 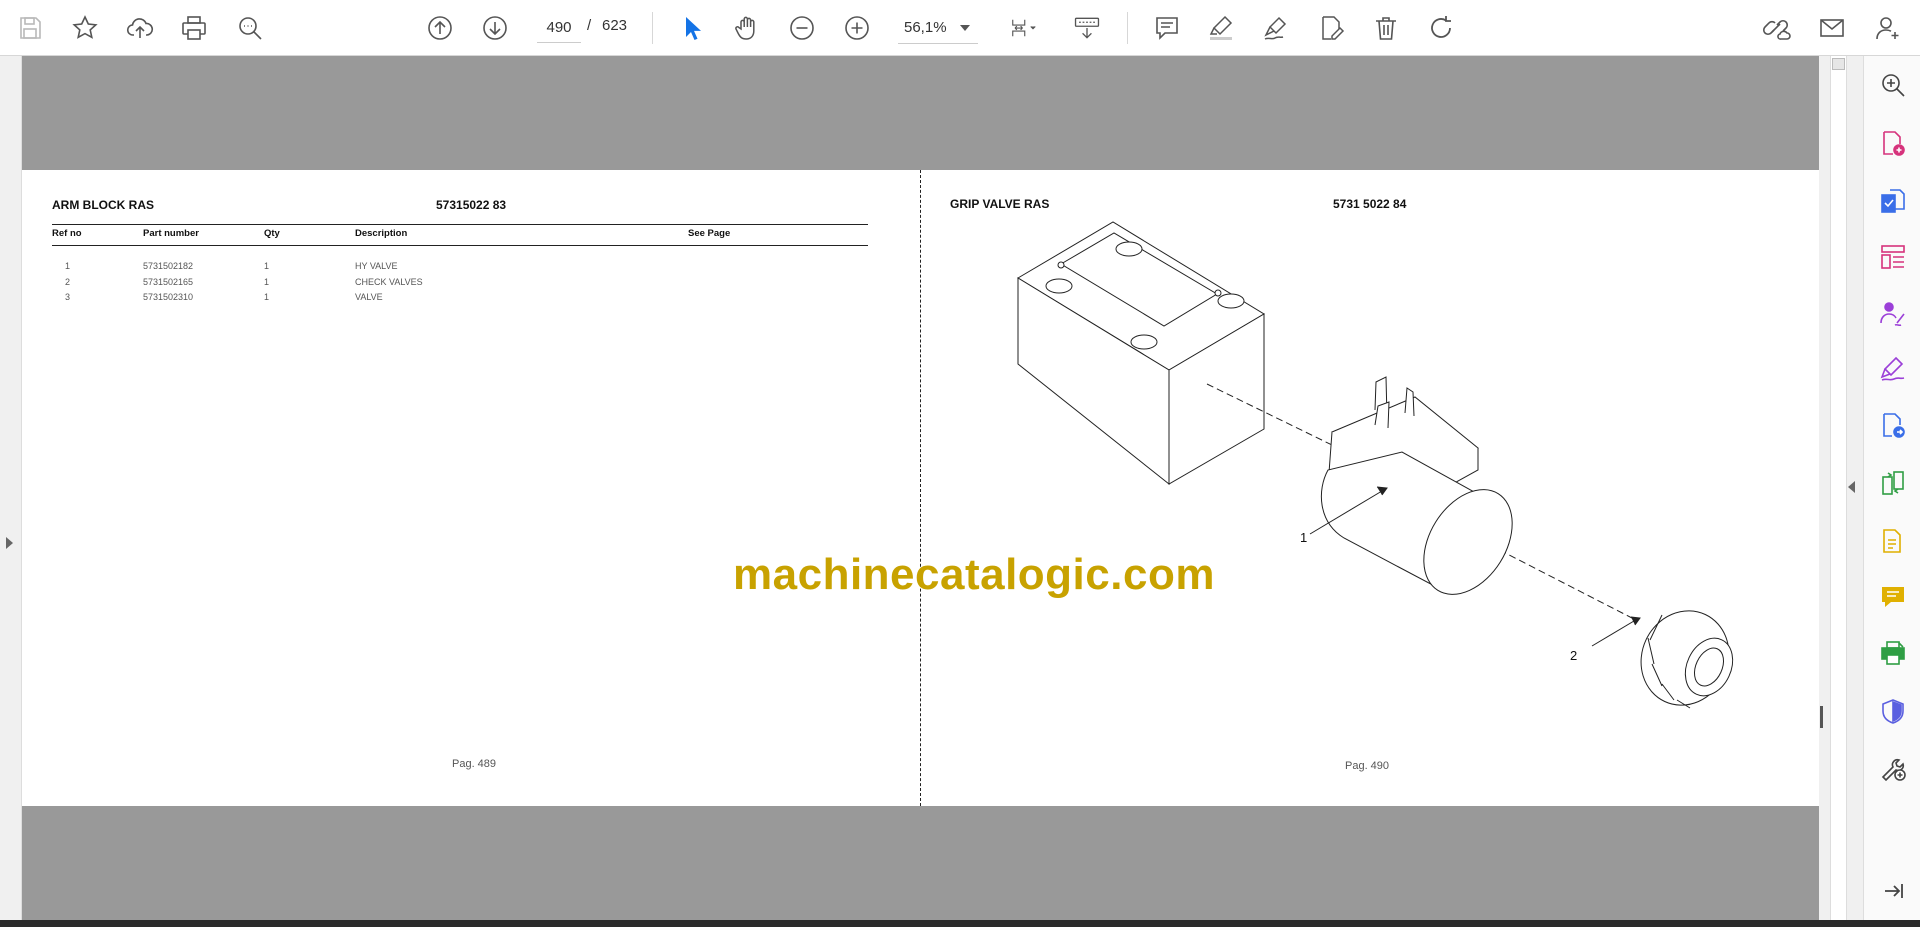 What do you see at coordinates (802, 28) in the screenshot?
I see `zoom-out-icon` at bounding box center [802, 28].